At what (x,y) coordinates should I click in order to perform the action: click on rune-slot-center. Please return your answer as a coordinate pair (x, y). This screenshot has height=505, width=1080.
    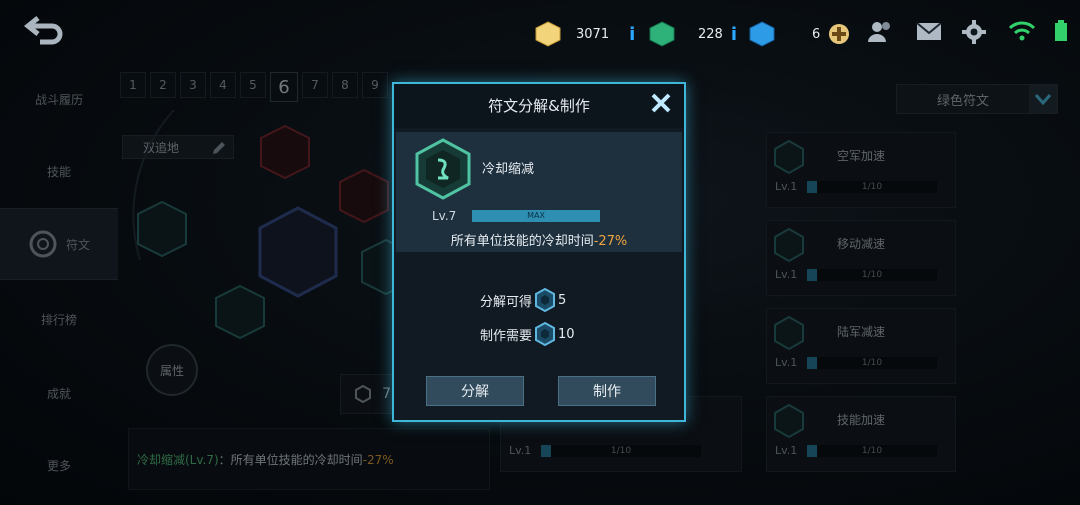
    Looking at the image, I should click on (298, 252).